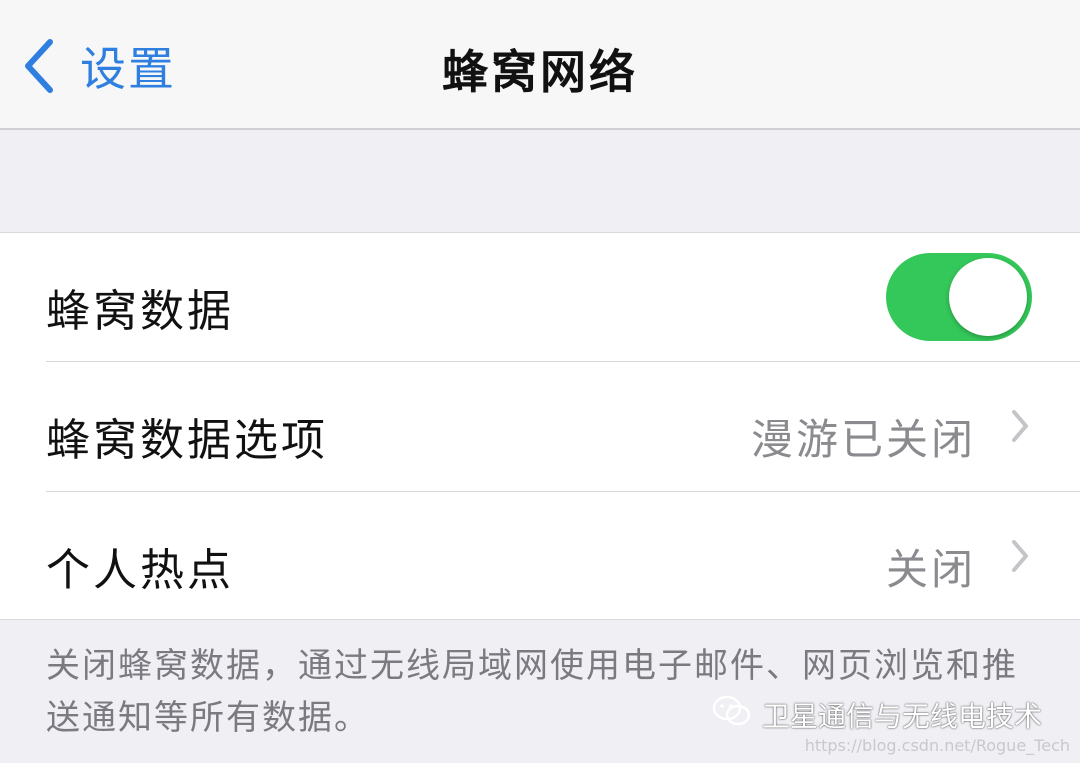  What do you see at coordinates (937, 745) in the screenshot?
I see `watermark-url: https://blog.csdn.net/Rogue_Tech` at bounding box center [937, 745].